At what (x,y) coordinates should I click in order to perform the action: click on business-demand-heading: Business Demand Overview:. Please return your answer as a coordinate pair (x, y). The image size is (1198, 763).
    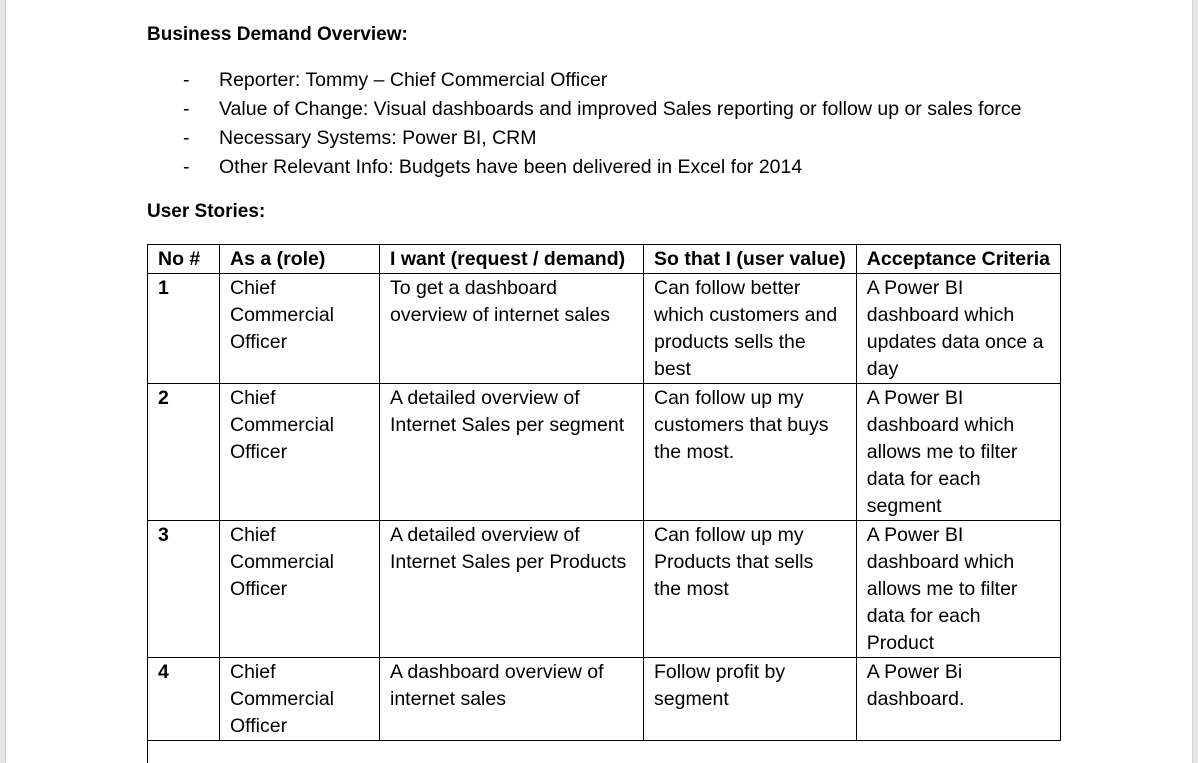
    Looking at the image, I should click on (277, 34).